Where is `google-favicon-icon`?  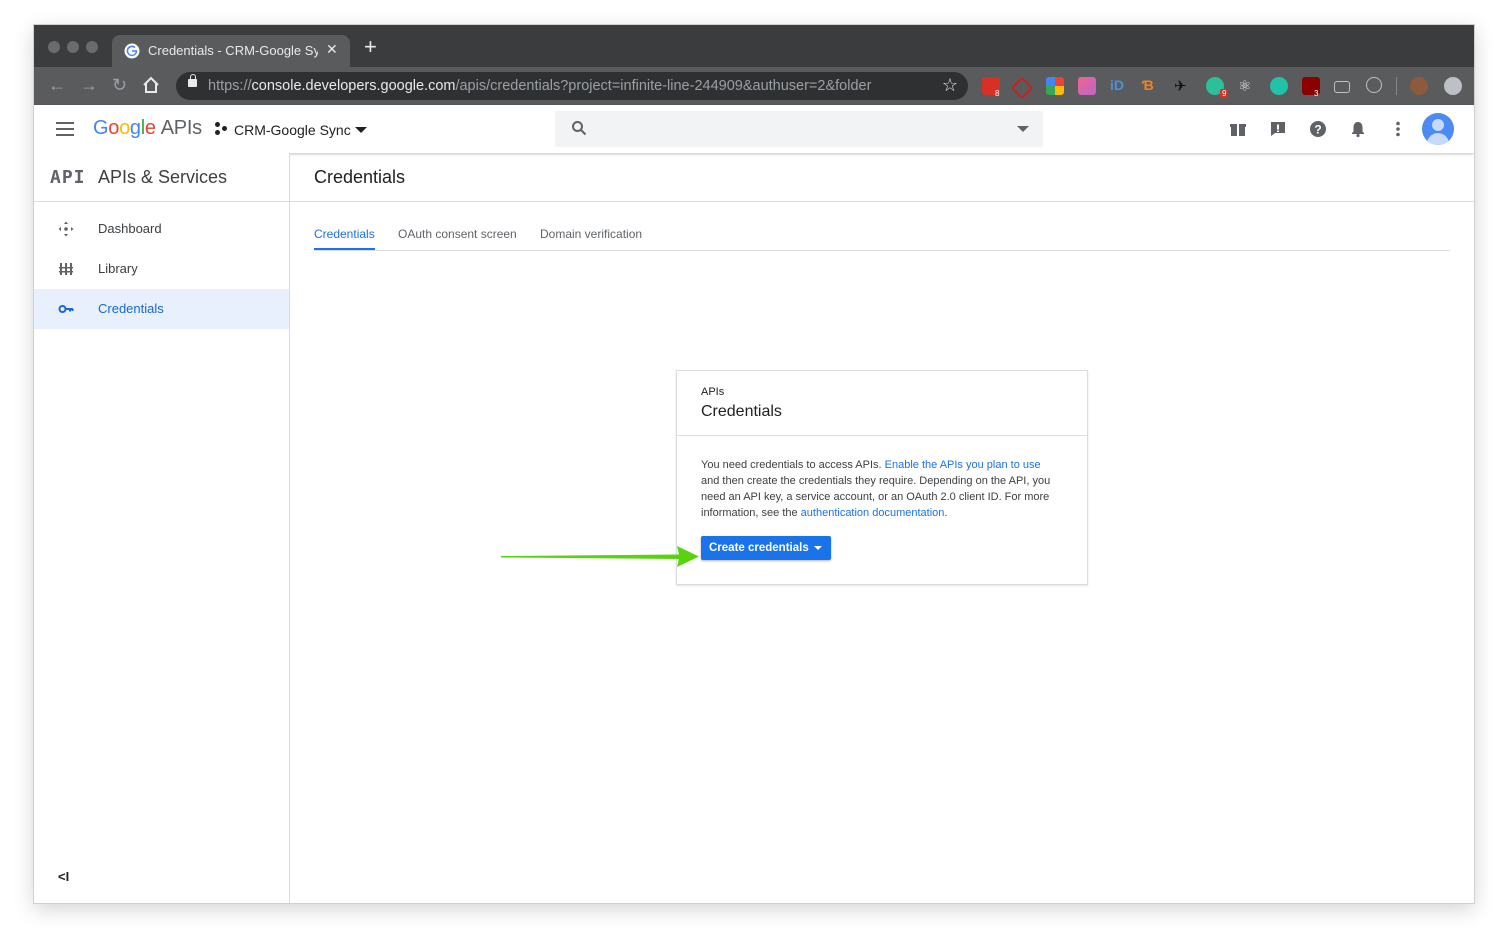
google-favicon-icon is located at coordinates (132, 51).